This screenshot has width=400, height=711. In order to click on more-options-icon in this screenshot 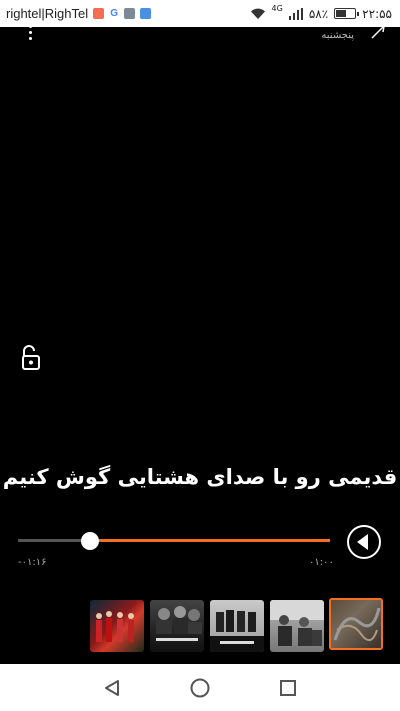, I will do `click(30, 34)`.